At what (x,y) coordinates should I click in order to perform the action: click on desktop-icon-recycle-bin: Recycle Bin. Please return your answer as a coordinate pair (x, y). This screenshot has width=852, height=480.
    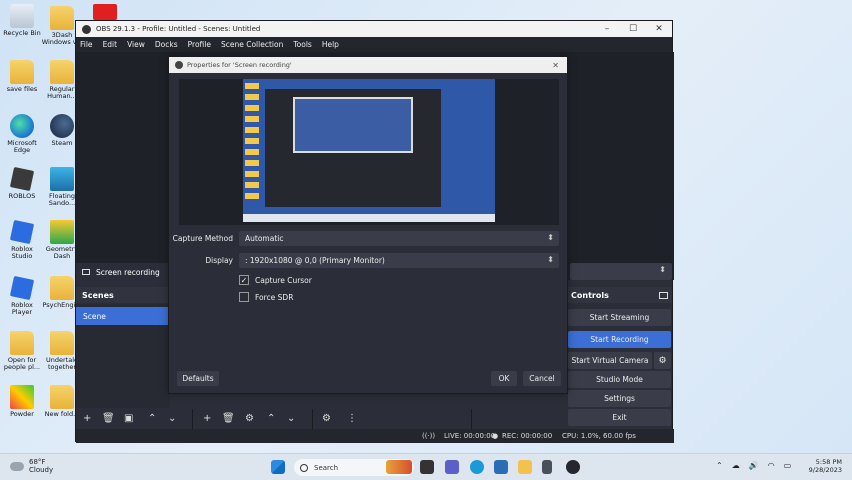
    Looking at the image, I should click on (22, 20).